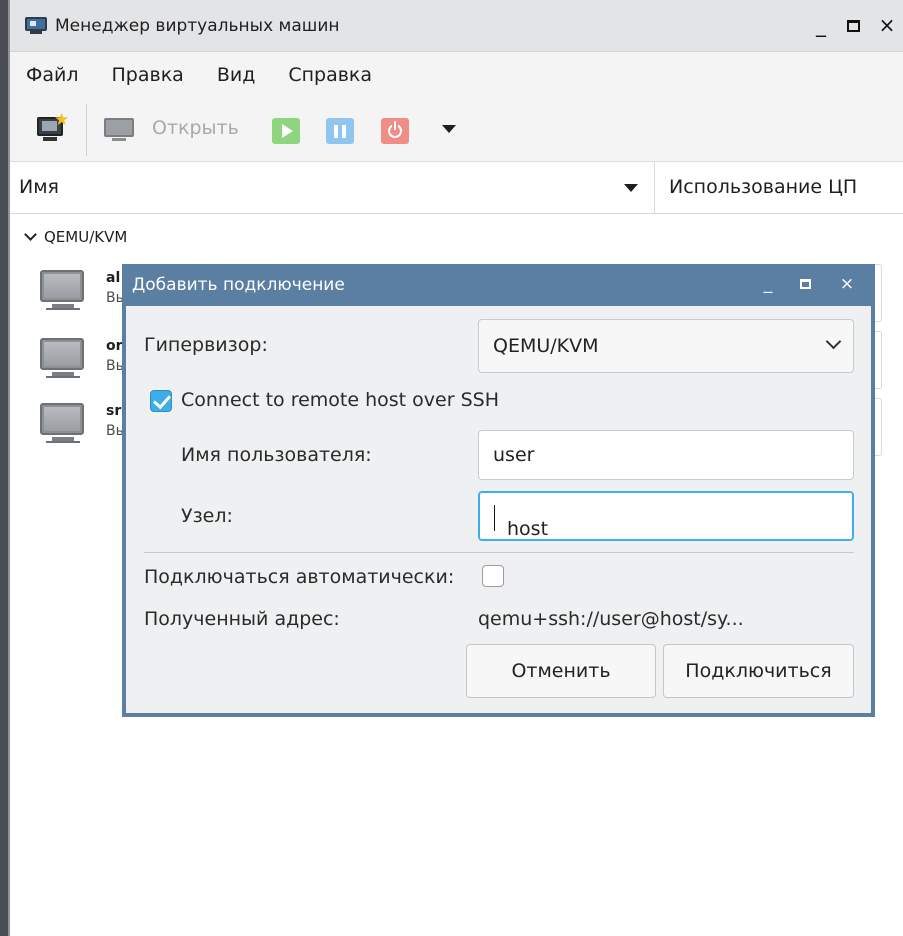 The width and height of the screenshot is (903, 936). Describe the element at coordinates (666, 516) in the screenshot. I see `host-field: host` at that location.